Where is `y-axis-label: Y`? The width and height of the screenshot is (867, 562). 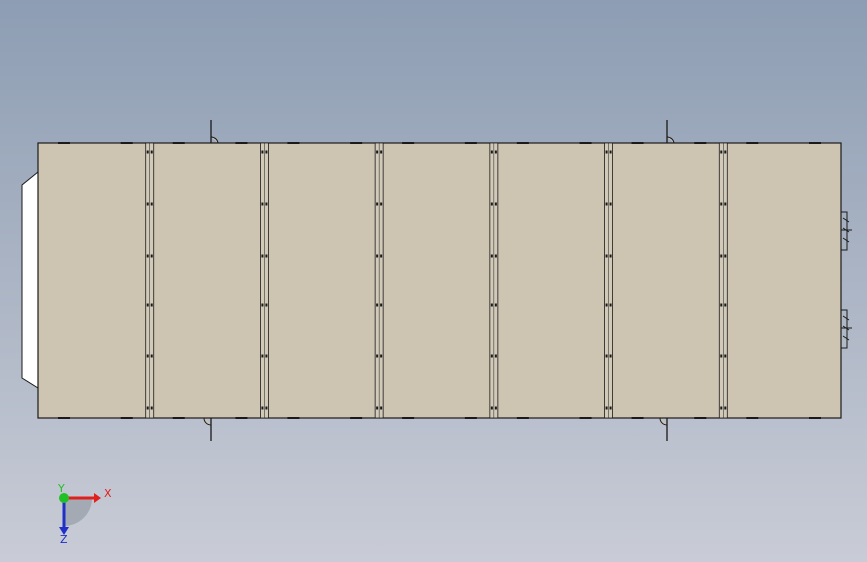 y-axis-label: Y is located at coordinates (61, 488).